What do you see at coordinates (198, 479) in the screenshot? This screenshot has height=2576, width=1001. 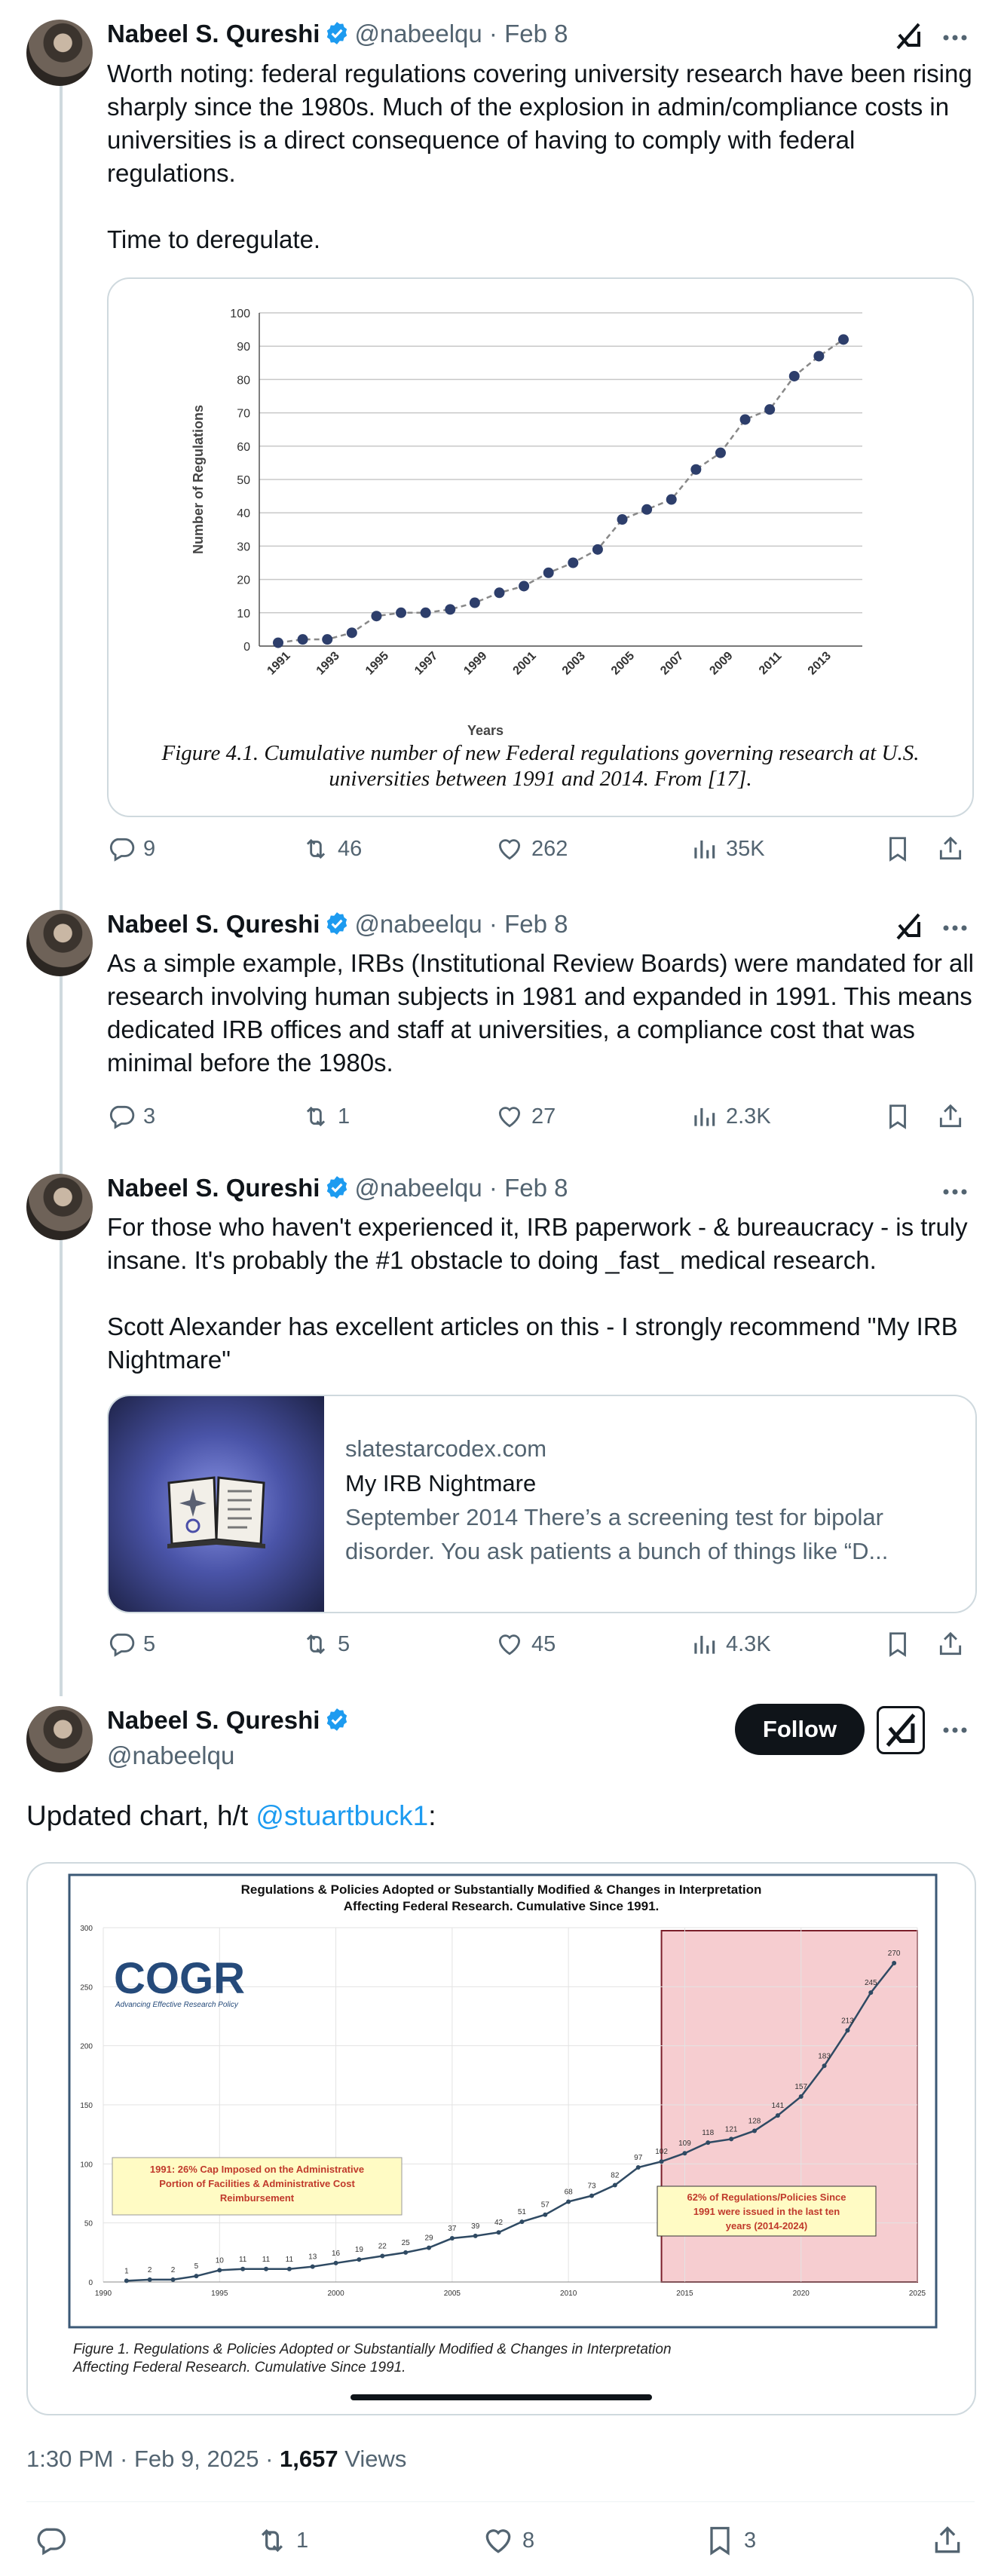 I see `y-axis-label: Number of Regulations` at bounding box center [198, 479].